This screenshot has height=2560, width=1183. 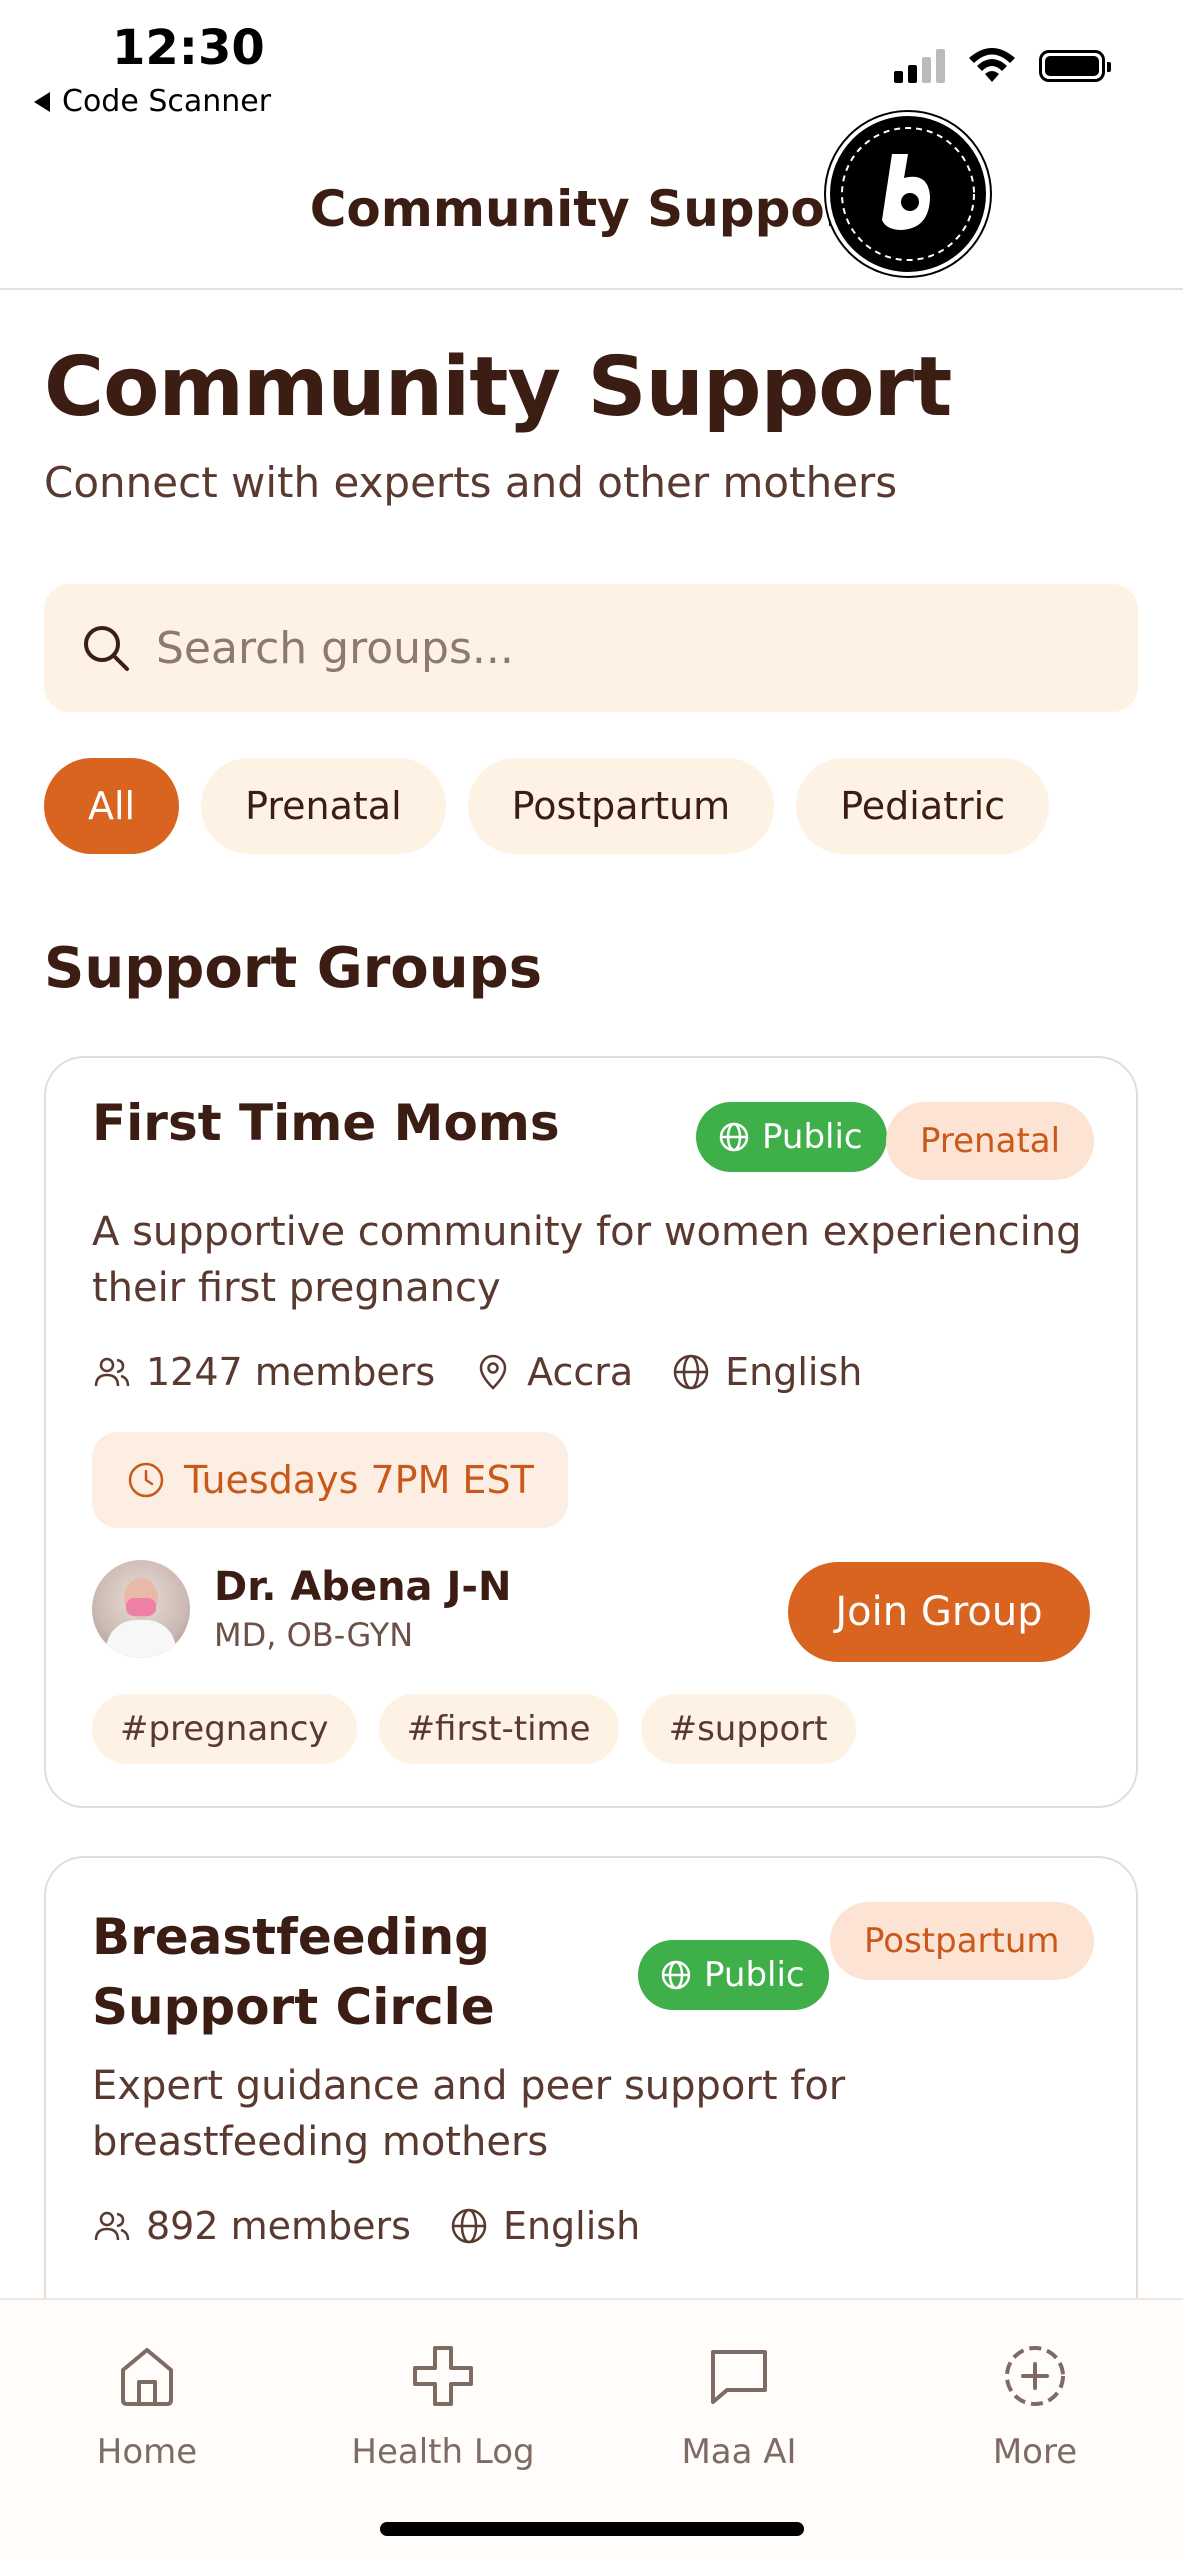 I want to click on group-title: First Time Moms, so click(x=326, y=1123).